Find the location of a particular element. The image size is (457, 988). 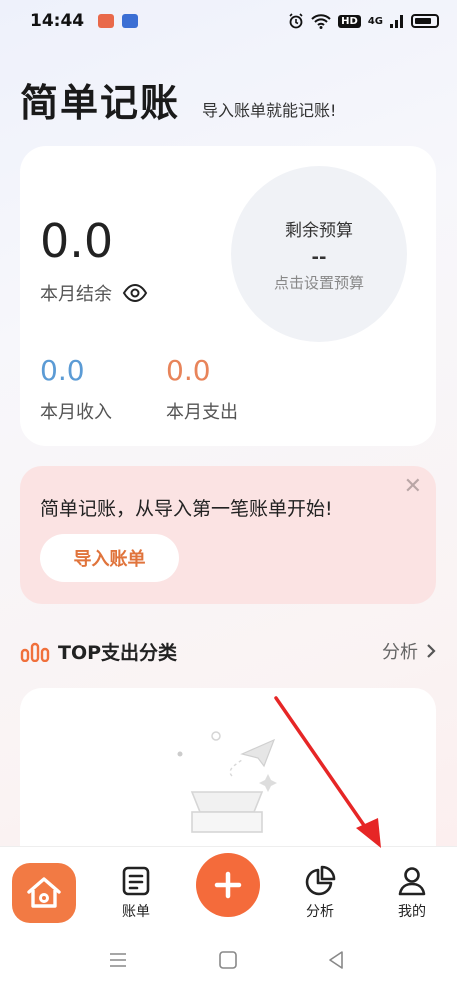

balance-label: 本月结余 is located at coordinates (76, 294).